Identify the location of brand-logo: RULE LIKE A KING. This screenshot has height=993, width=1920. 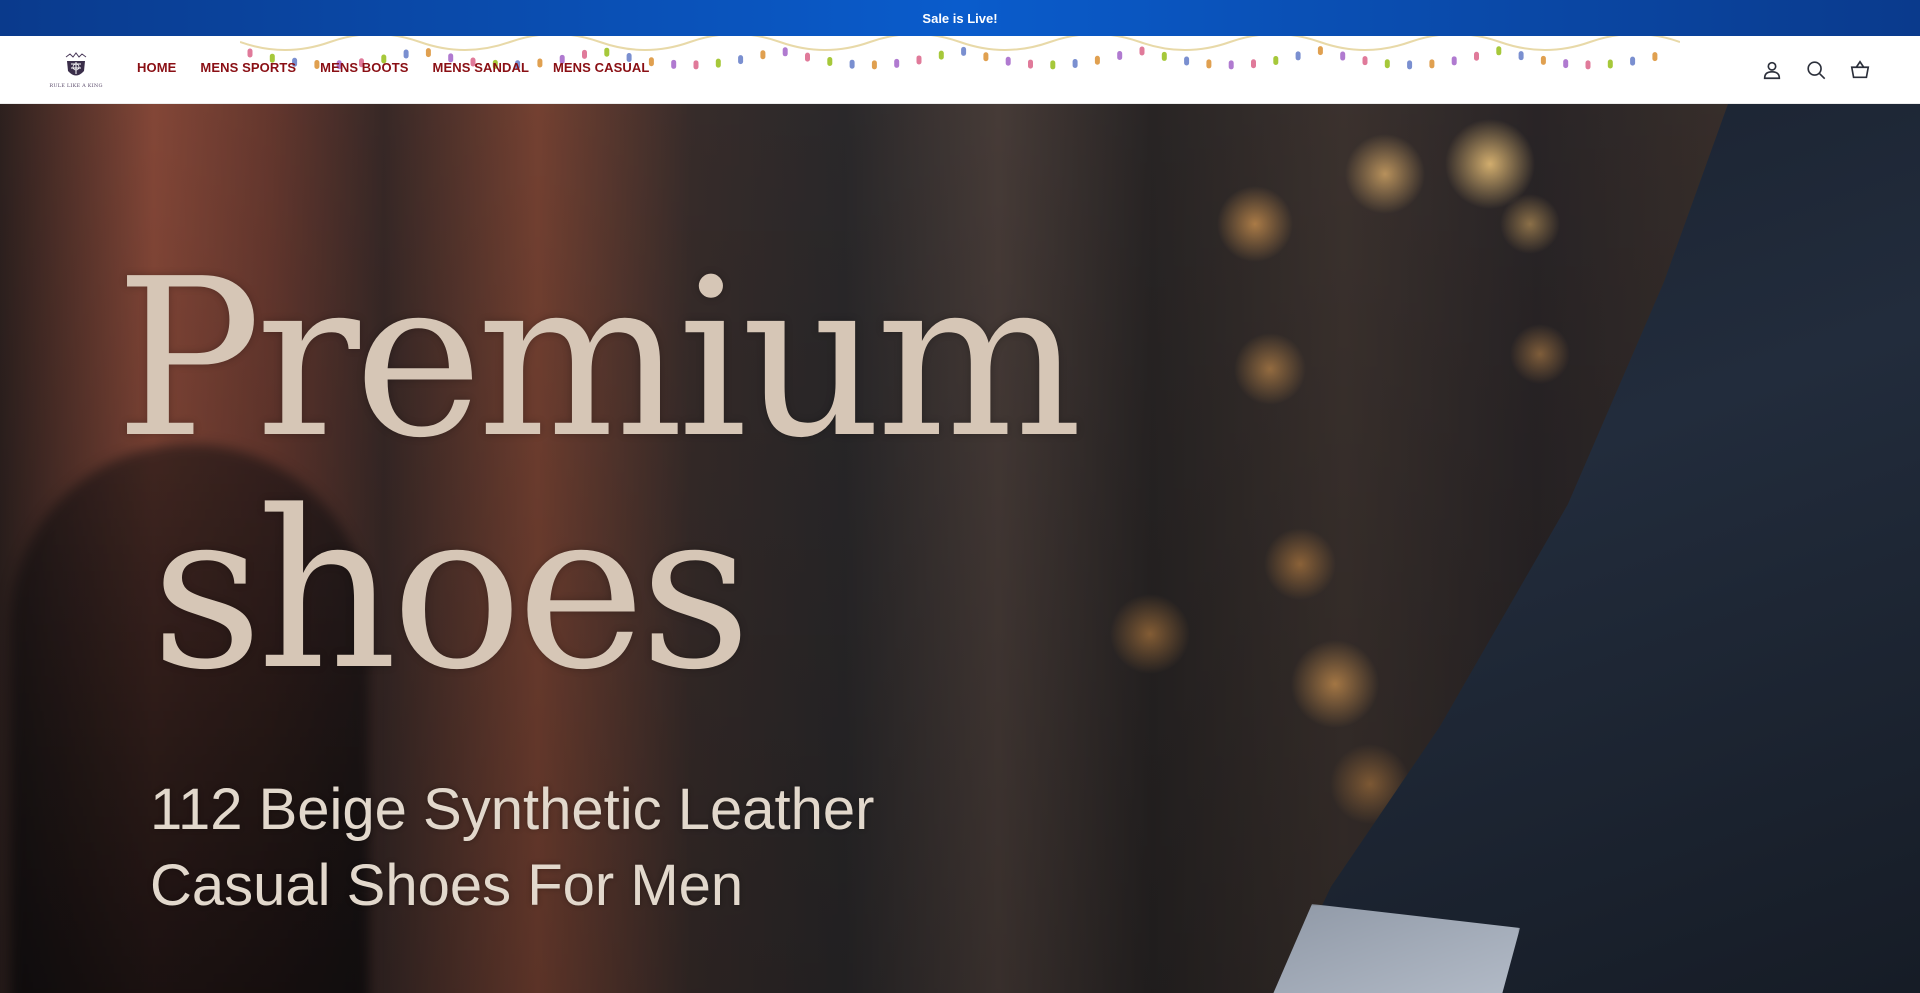
(76, 70).